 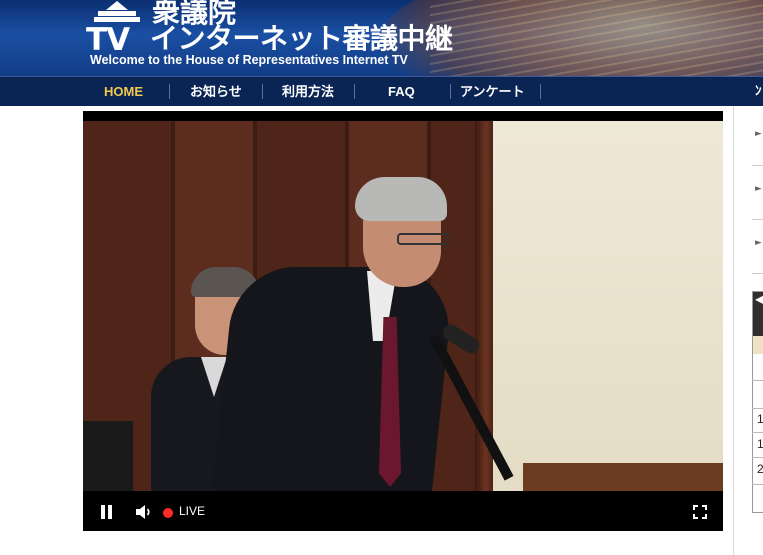 What do you see at coordinates (123, 91) in the screenshot?
I see `nav-item-home: HOME` at bounding box center [123, 91].